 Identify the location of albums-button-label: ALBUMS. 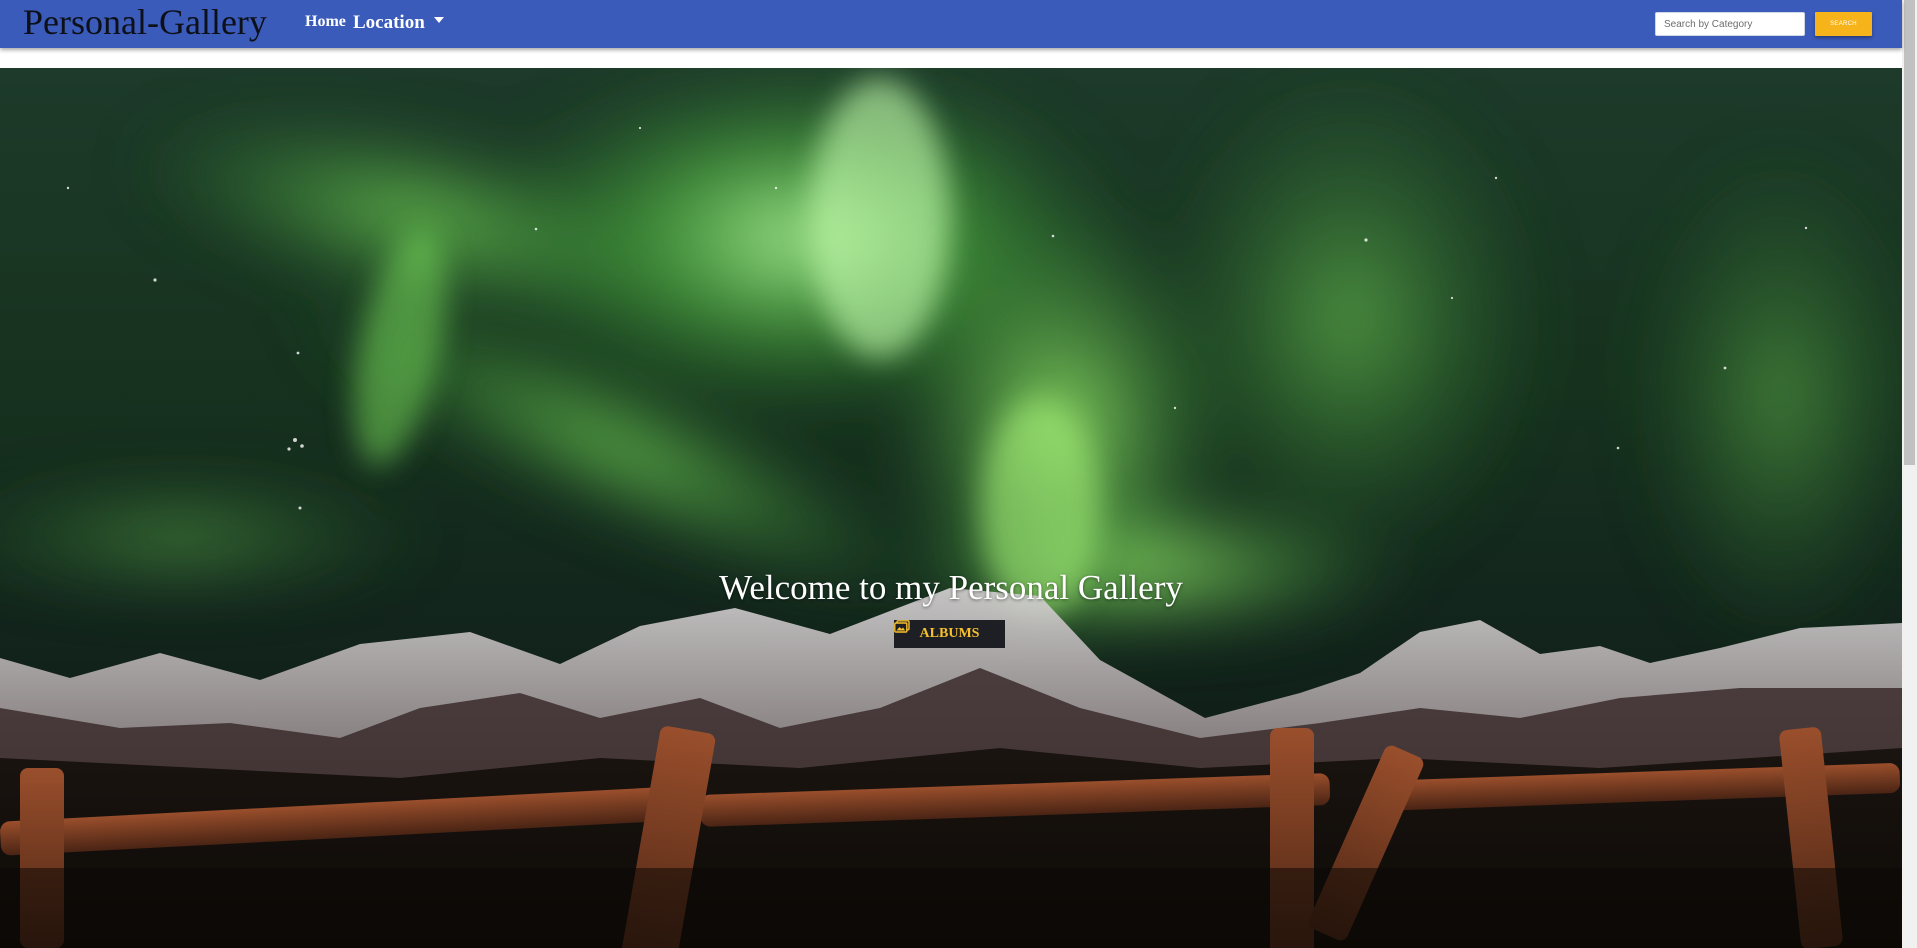
(949, 633).